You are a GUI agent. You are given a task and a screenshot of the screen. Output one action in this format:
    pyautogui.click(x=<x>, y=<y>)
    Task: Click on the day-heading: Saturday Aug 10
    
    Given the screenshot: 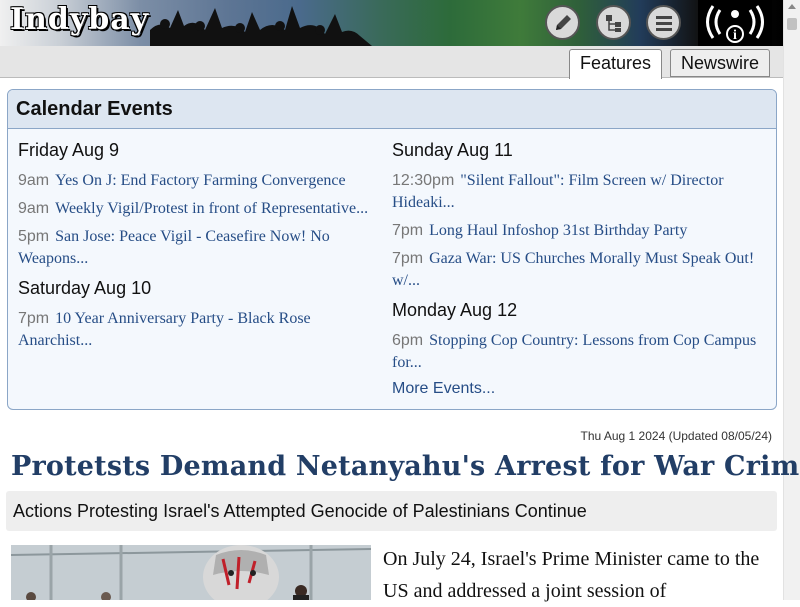 What is the action you would take?
    pyautogui.click(x=85, y=288)
    